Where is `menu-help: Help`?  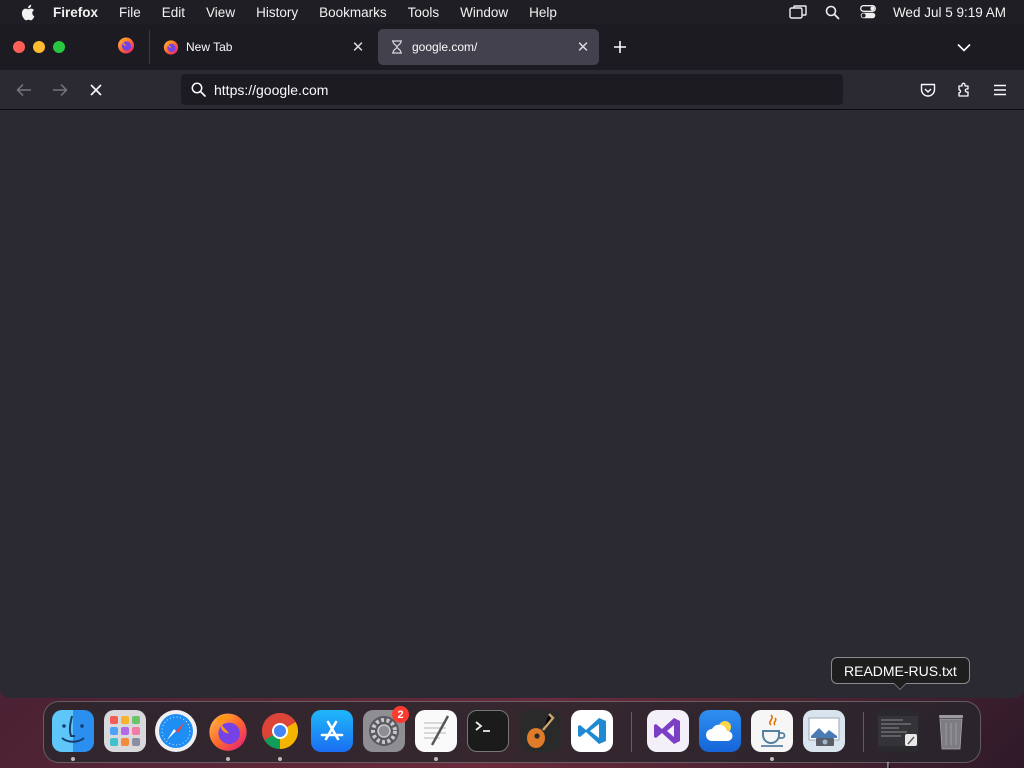
menu-help: Help is located at coordinates (543, 12).